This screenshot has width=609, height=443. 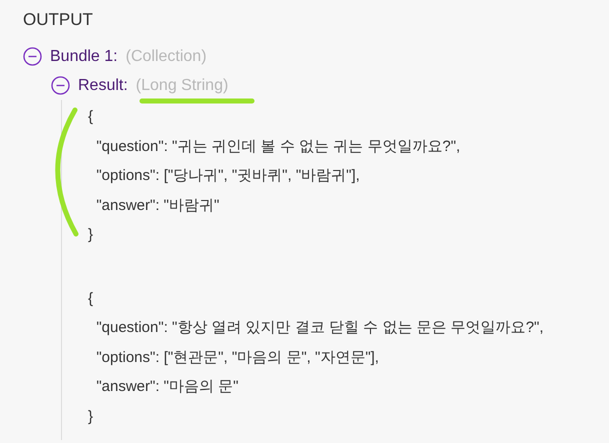 I want to click on code-line: "question": "귀는 귀인데 볼 수 없는 귀는 무엇일까요?",, so click(x=278, y=146).